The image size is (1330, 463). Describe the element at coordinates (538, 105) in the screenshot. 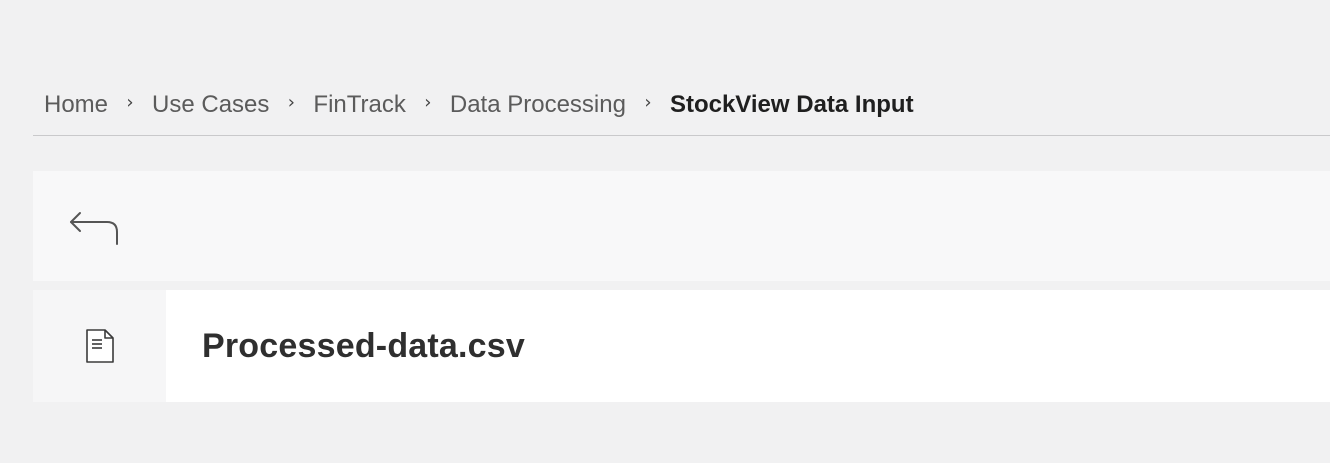

I see `breadcrumb-item-data-processing: Data Processing` at that location.